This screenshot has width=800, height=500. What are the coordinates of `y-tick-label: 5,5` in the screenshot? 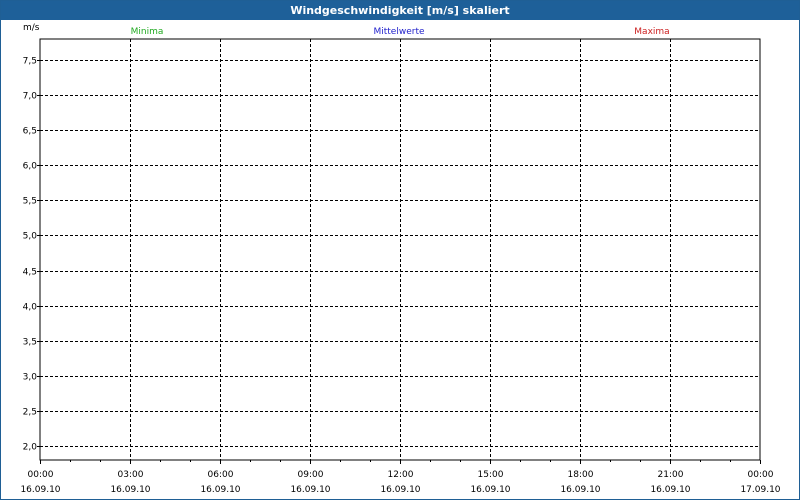 It's located at (30, 202).